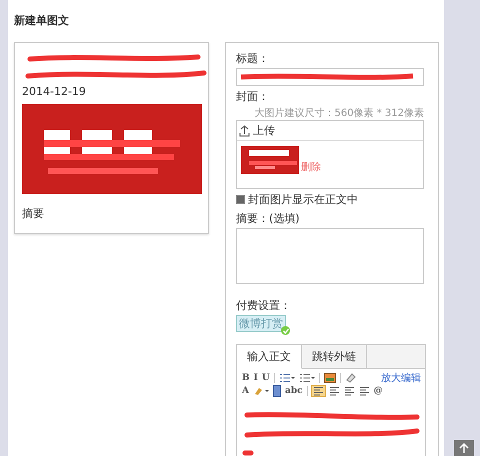  I want to click on arrow-up-icon, so click(464, 448).